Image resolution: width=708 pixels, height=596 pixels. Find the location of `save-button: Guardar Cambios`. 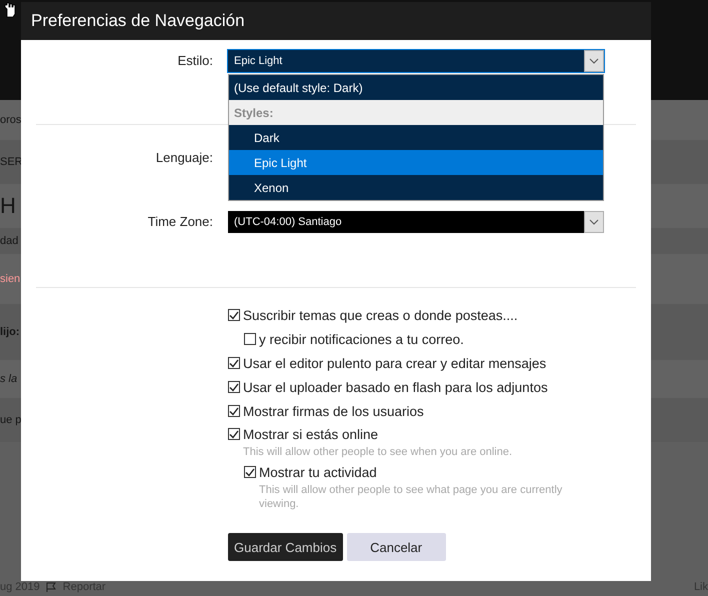

save-button: Guardar Cambios is located at coordinates (285, 547).